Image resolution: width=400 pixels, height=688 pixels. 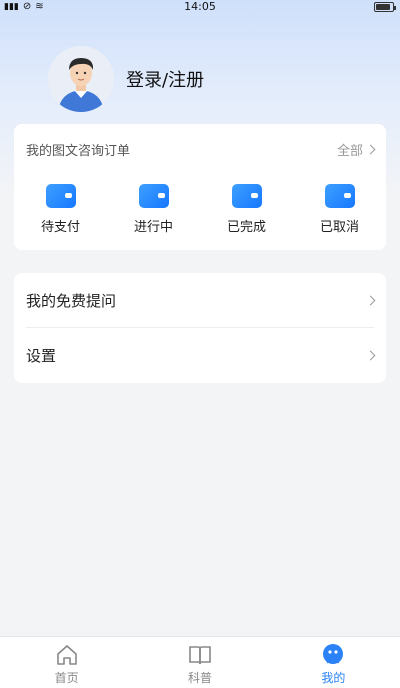 I want to click on menu-item-label: 我的免费提问, so click(x=71, y=300).